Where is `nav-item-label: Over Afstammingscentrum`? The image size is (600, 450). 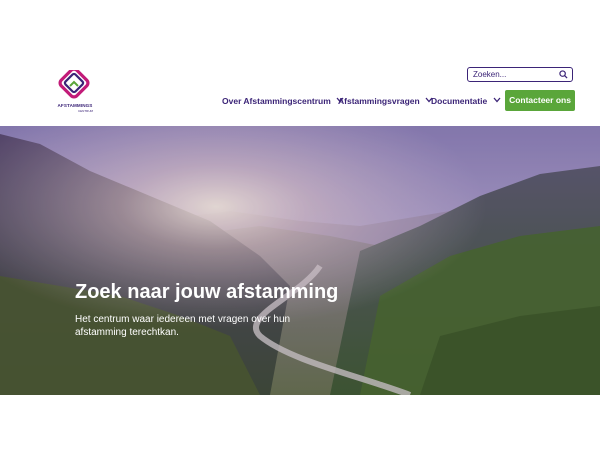
nav-item-label: Over Afstammingscentrum is located at coordinates (276, 101).